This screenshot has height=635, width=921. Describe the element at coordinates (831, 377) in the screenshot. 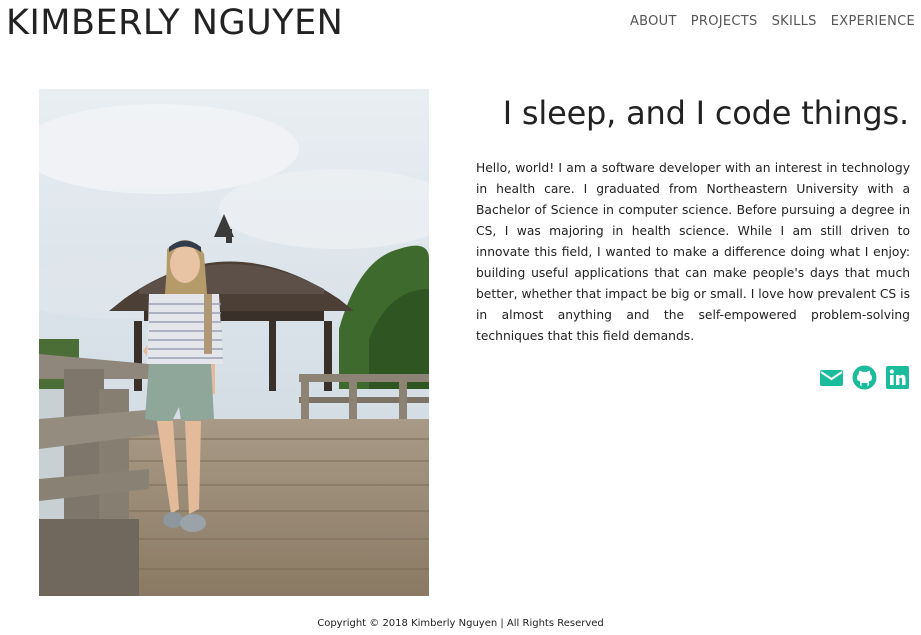

I see `envelope-icon` at that location.